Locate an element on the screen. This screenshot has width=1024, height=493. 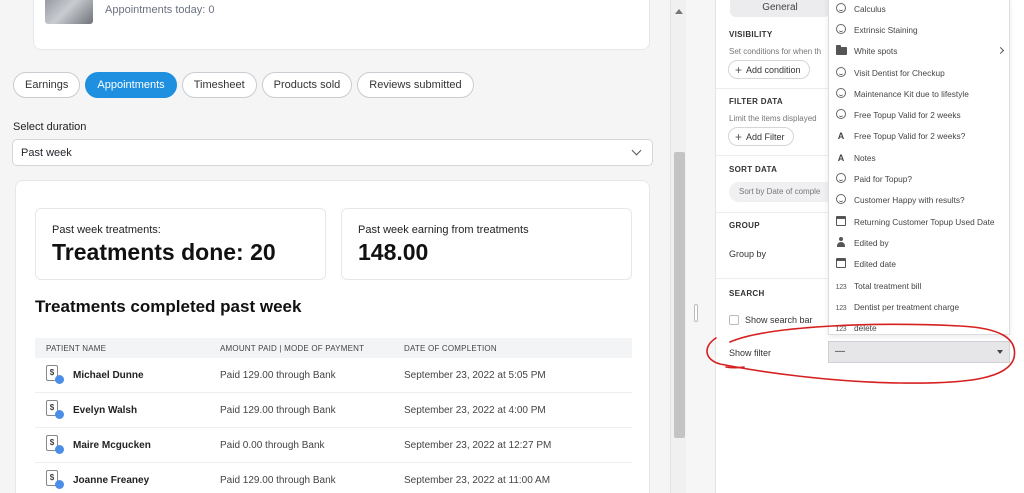
stat-value: 148.00 is located at coordinates (393, 252).